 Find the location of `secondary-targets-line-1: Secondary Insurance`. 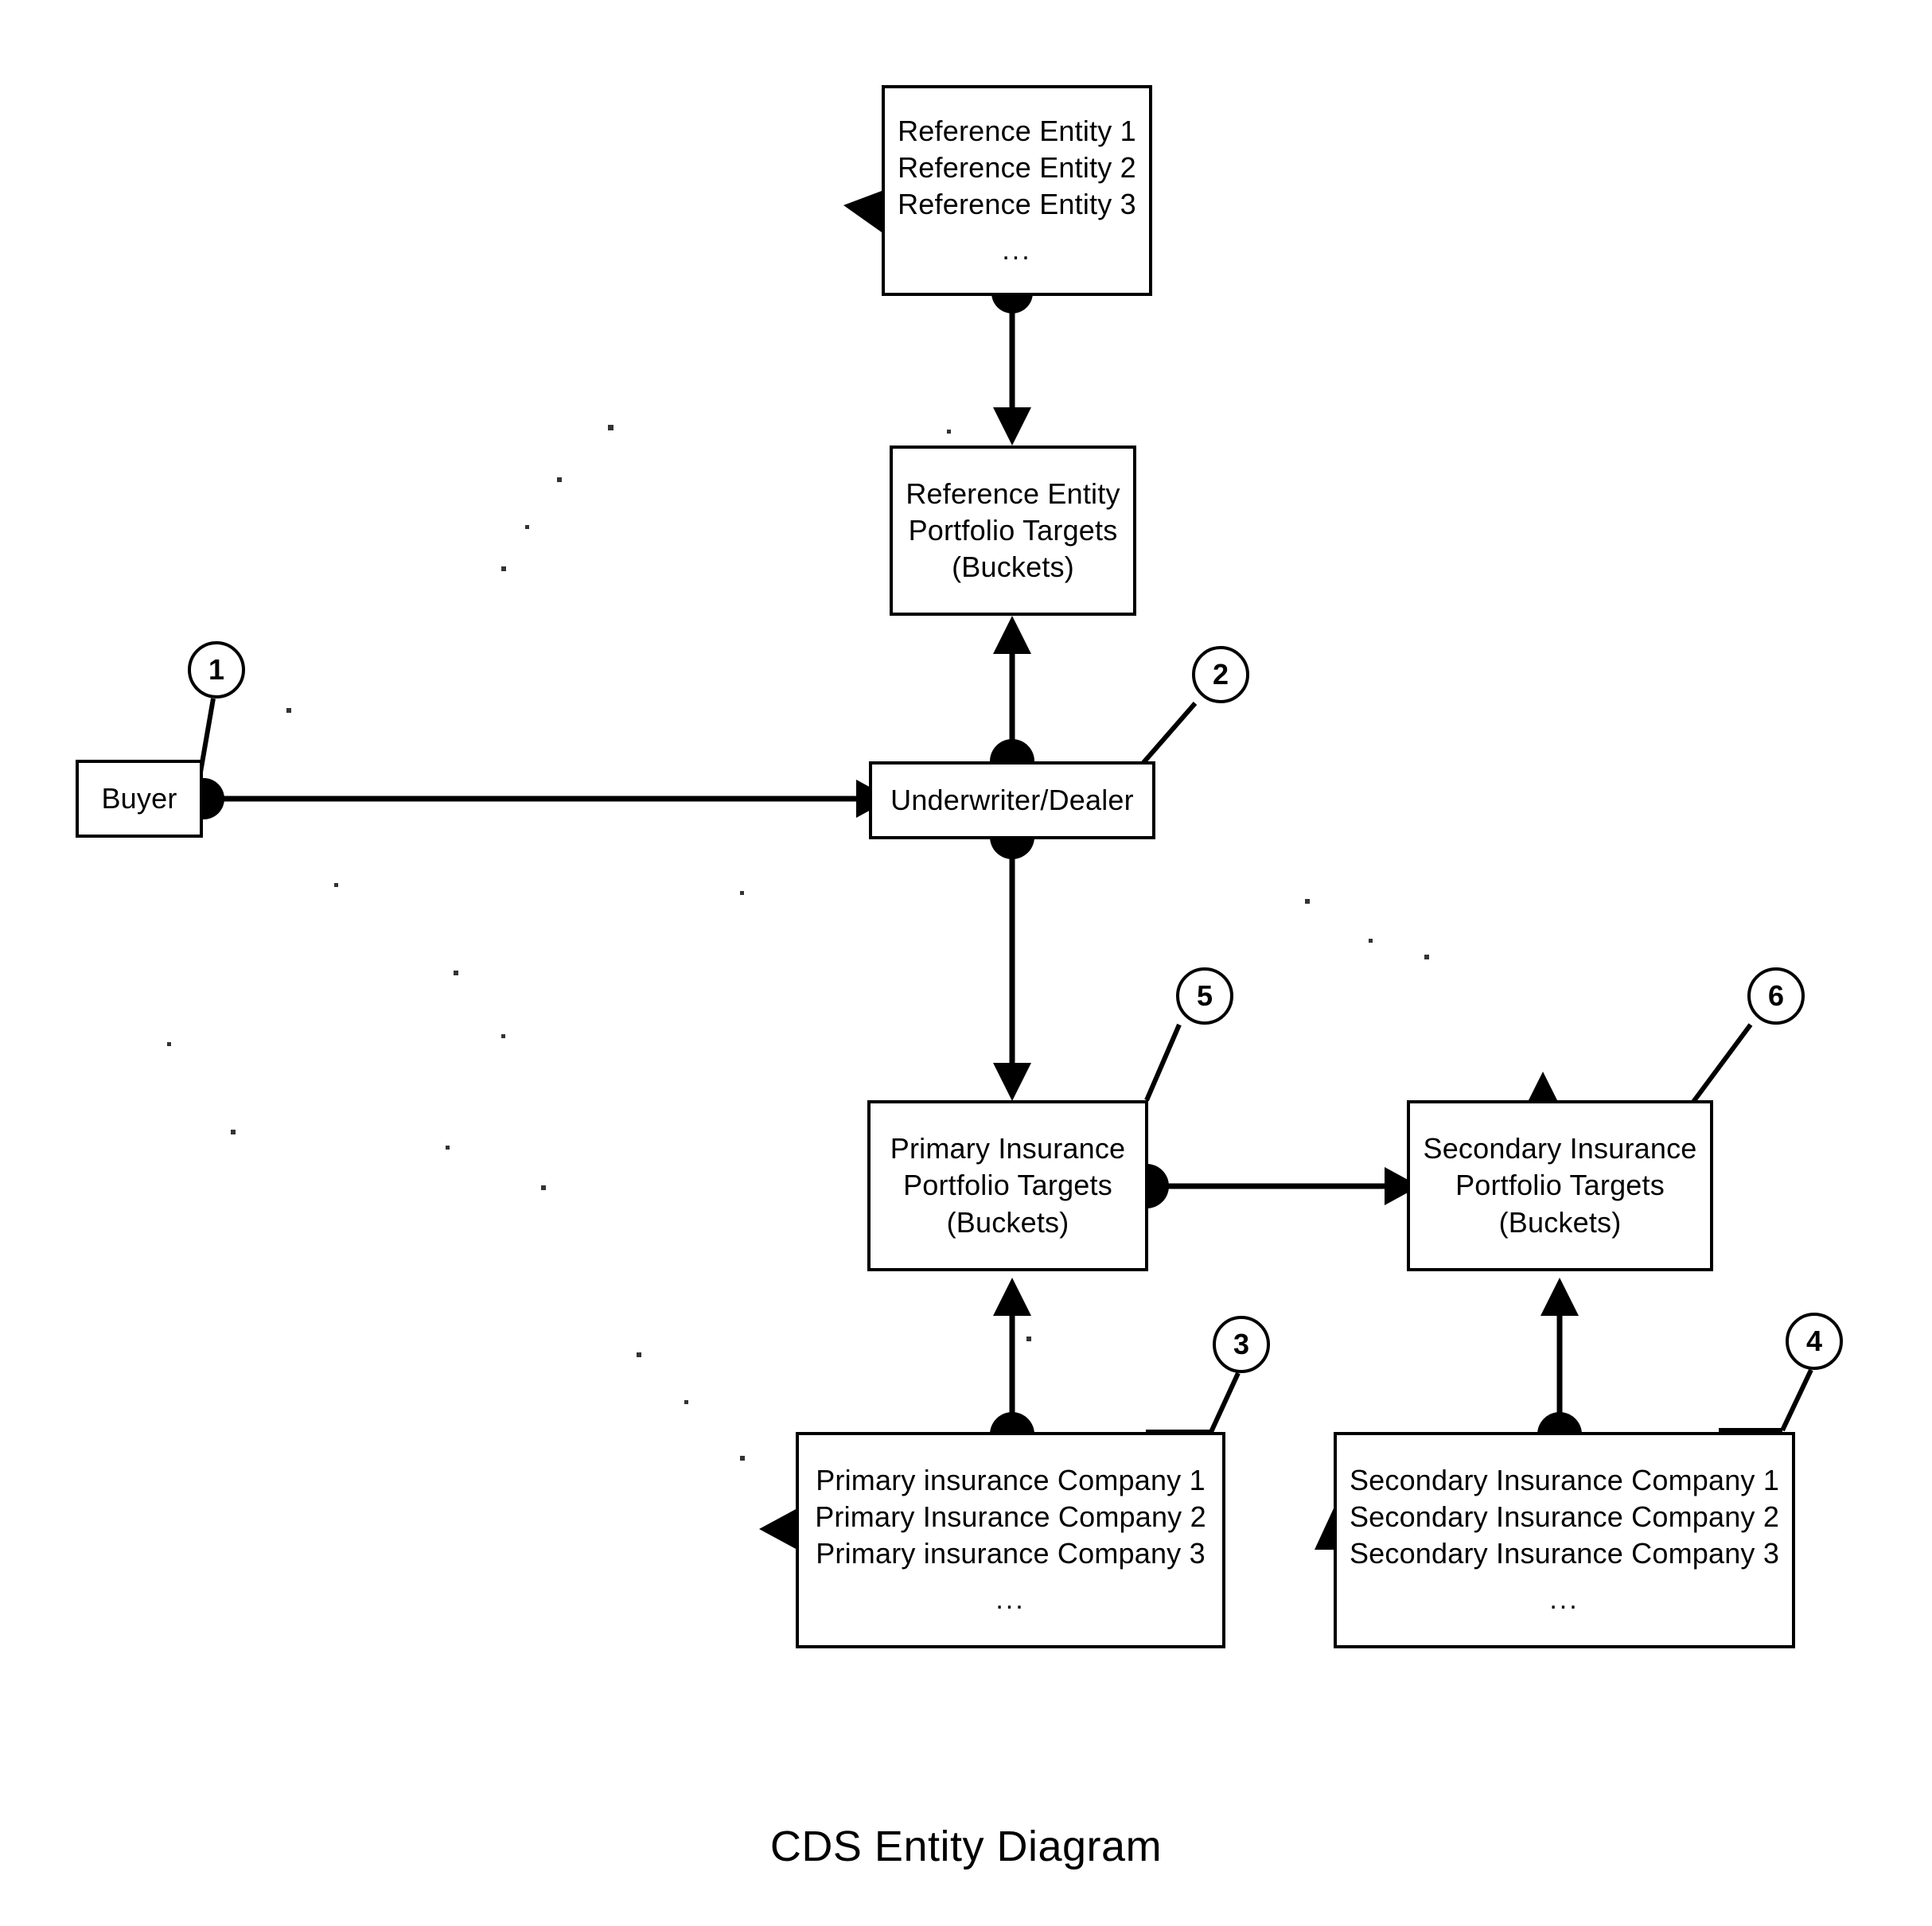

secondary-targets-line-1: Secondary Insurance is located at coordinates (1560, 1148).